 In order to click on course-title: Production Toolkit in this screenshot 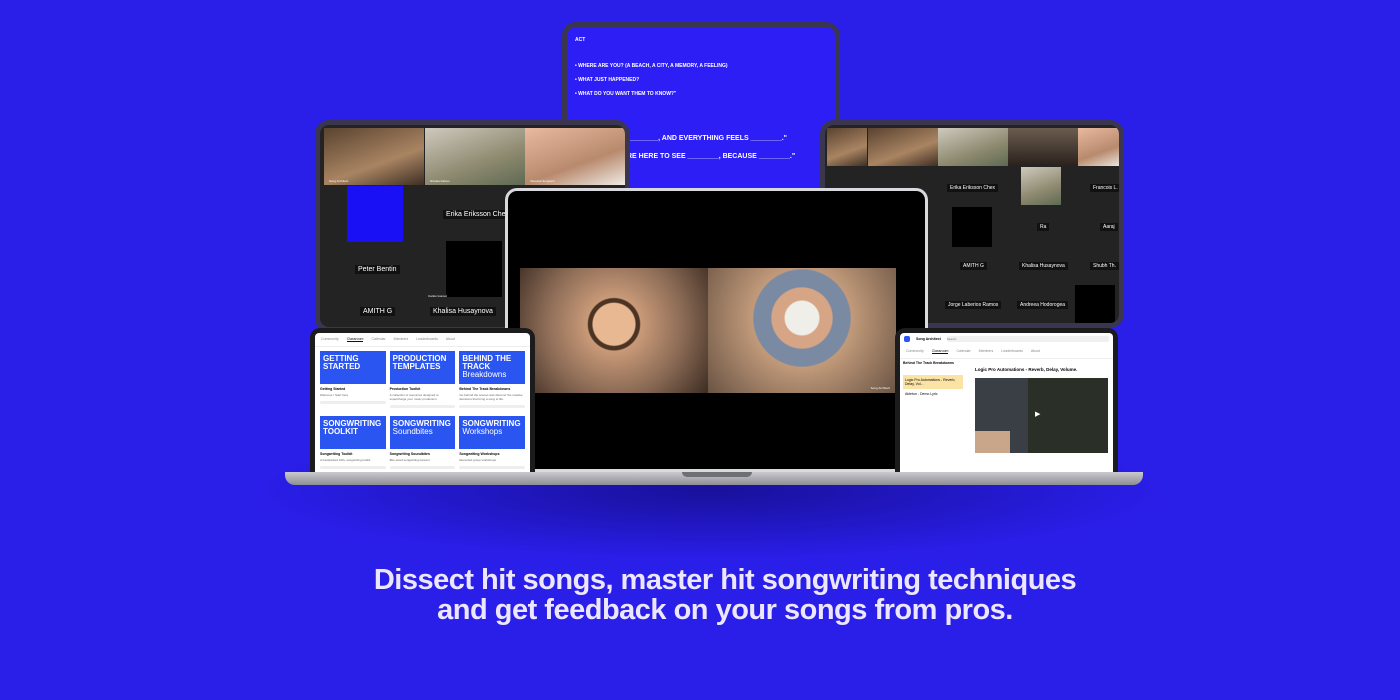, I will do `click(405, 389)`.